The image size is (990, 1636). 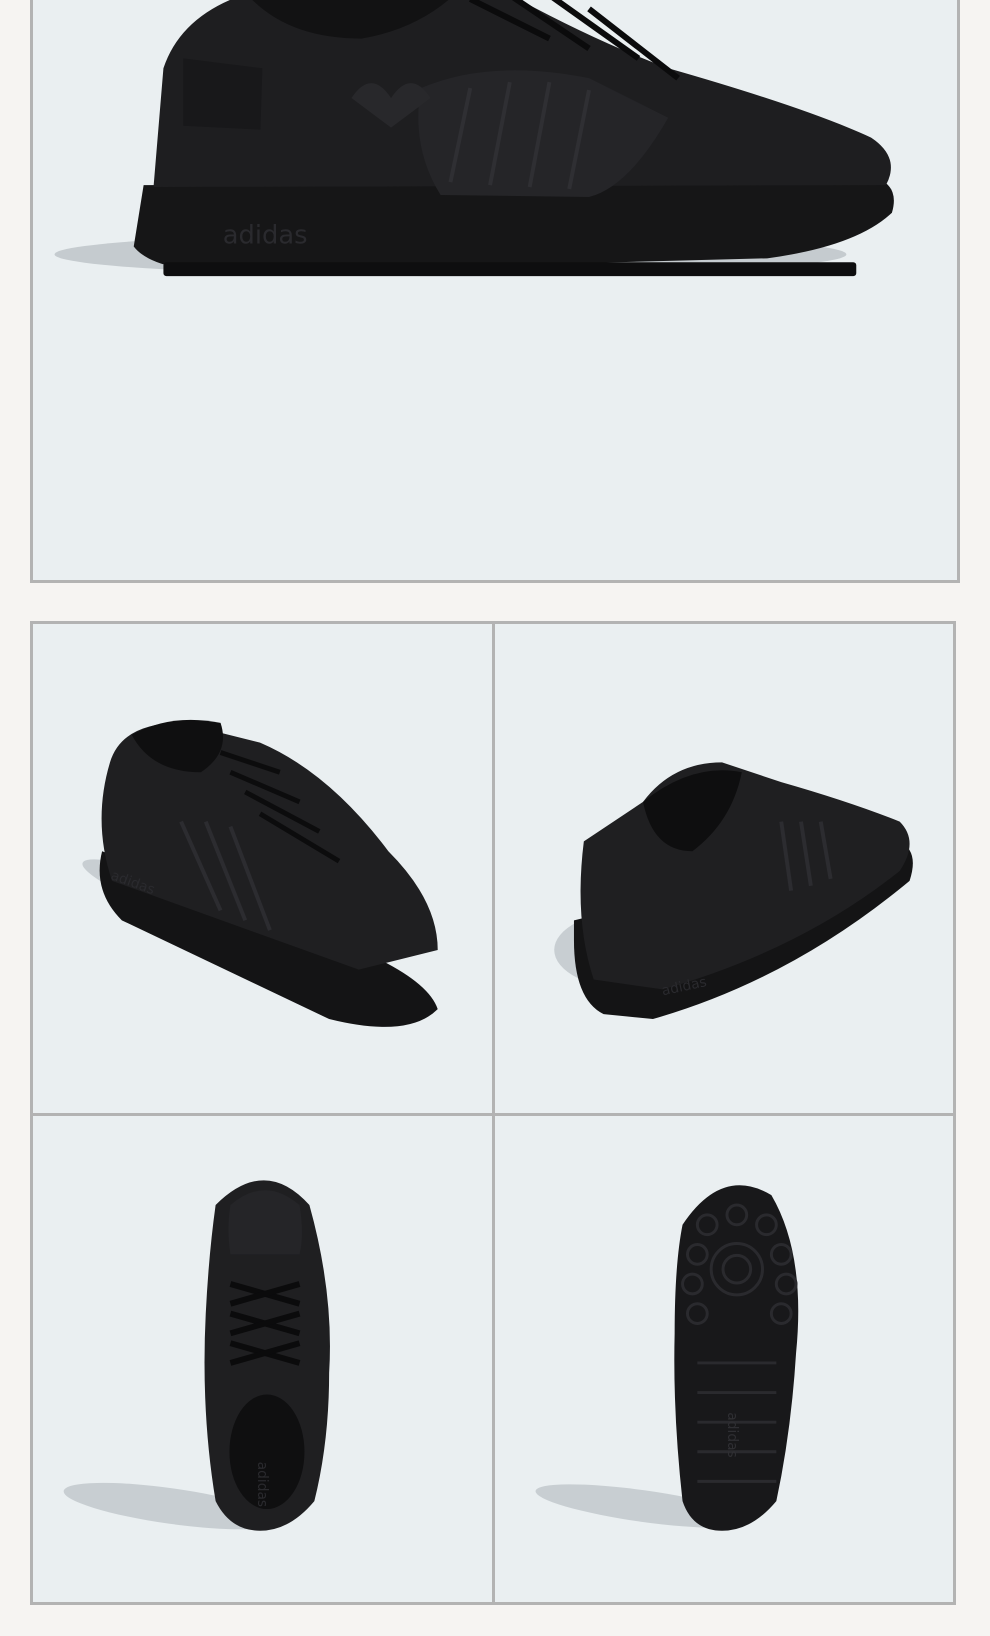 I want to click on product-image-front-quarter-view: adidas, so click(x=263, y=868).